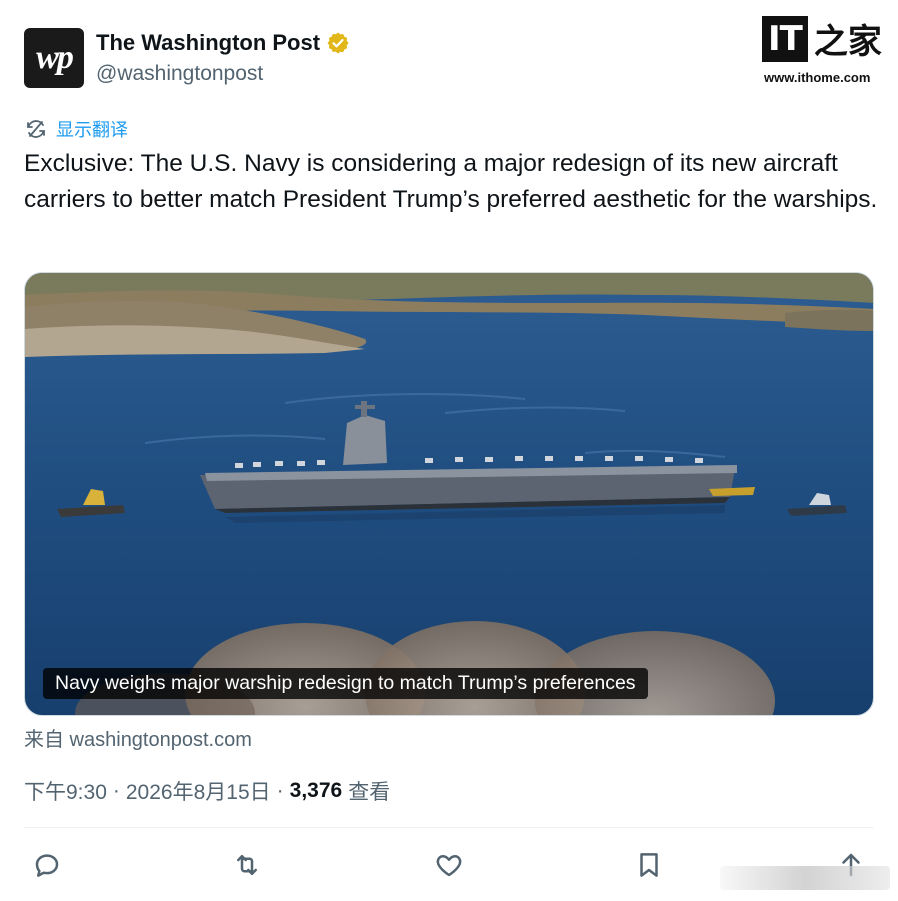 This screenshot has height=901, width=898. Describe the element at coordinates (369, 792) in the screenshot. I see `views-label: 查看` at that location.